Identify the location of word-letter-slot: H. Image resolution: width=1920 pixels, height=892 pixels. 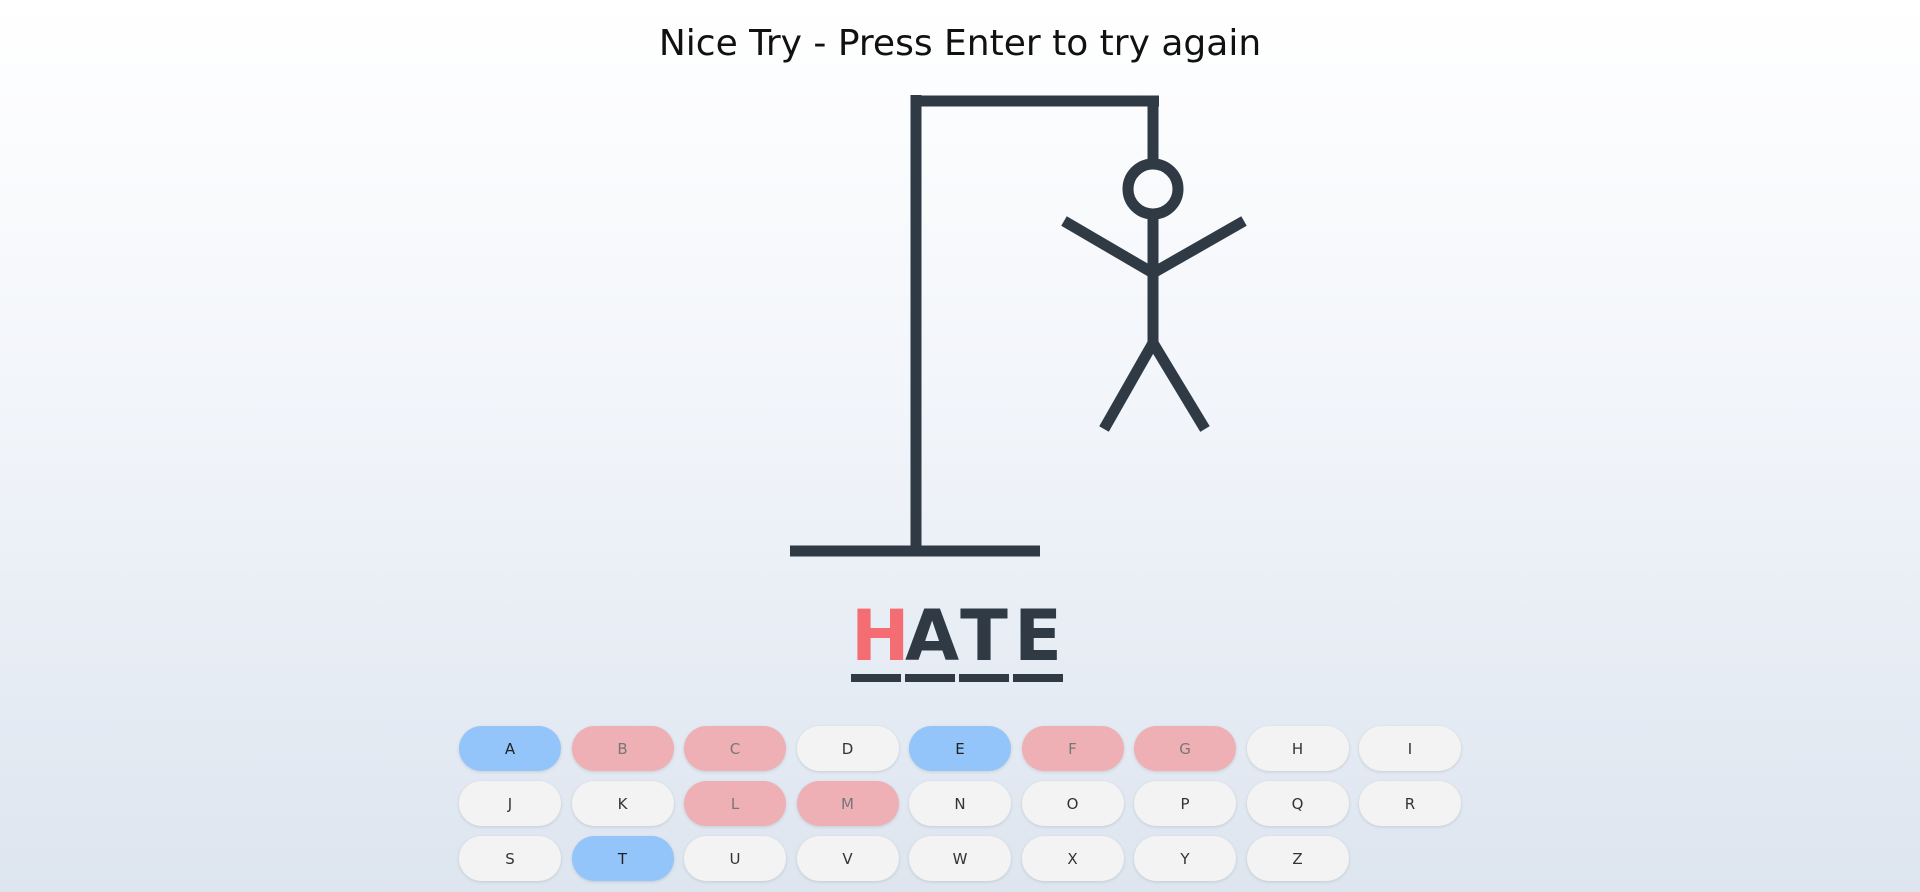
(880, 642).